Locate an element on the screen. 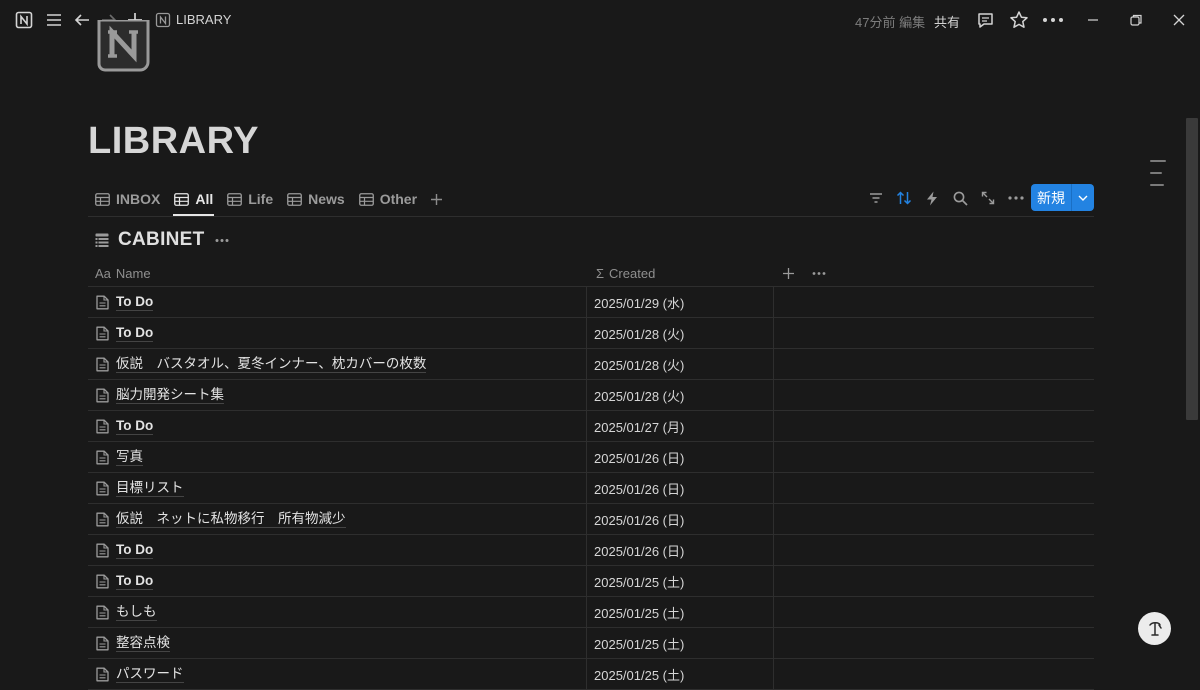 The image size is (1200, 690). help-button is located at coordinates (1154, 628).